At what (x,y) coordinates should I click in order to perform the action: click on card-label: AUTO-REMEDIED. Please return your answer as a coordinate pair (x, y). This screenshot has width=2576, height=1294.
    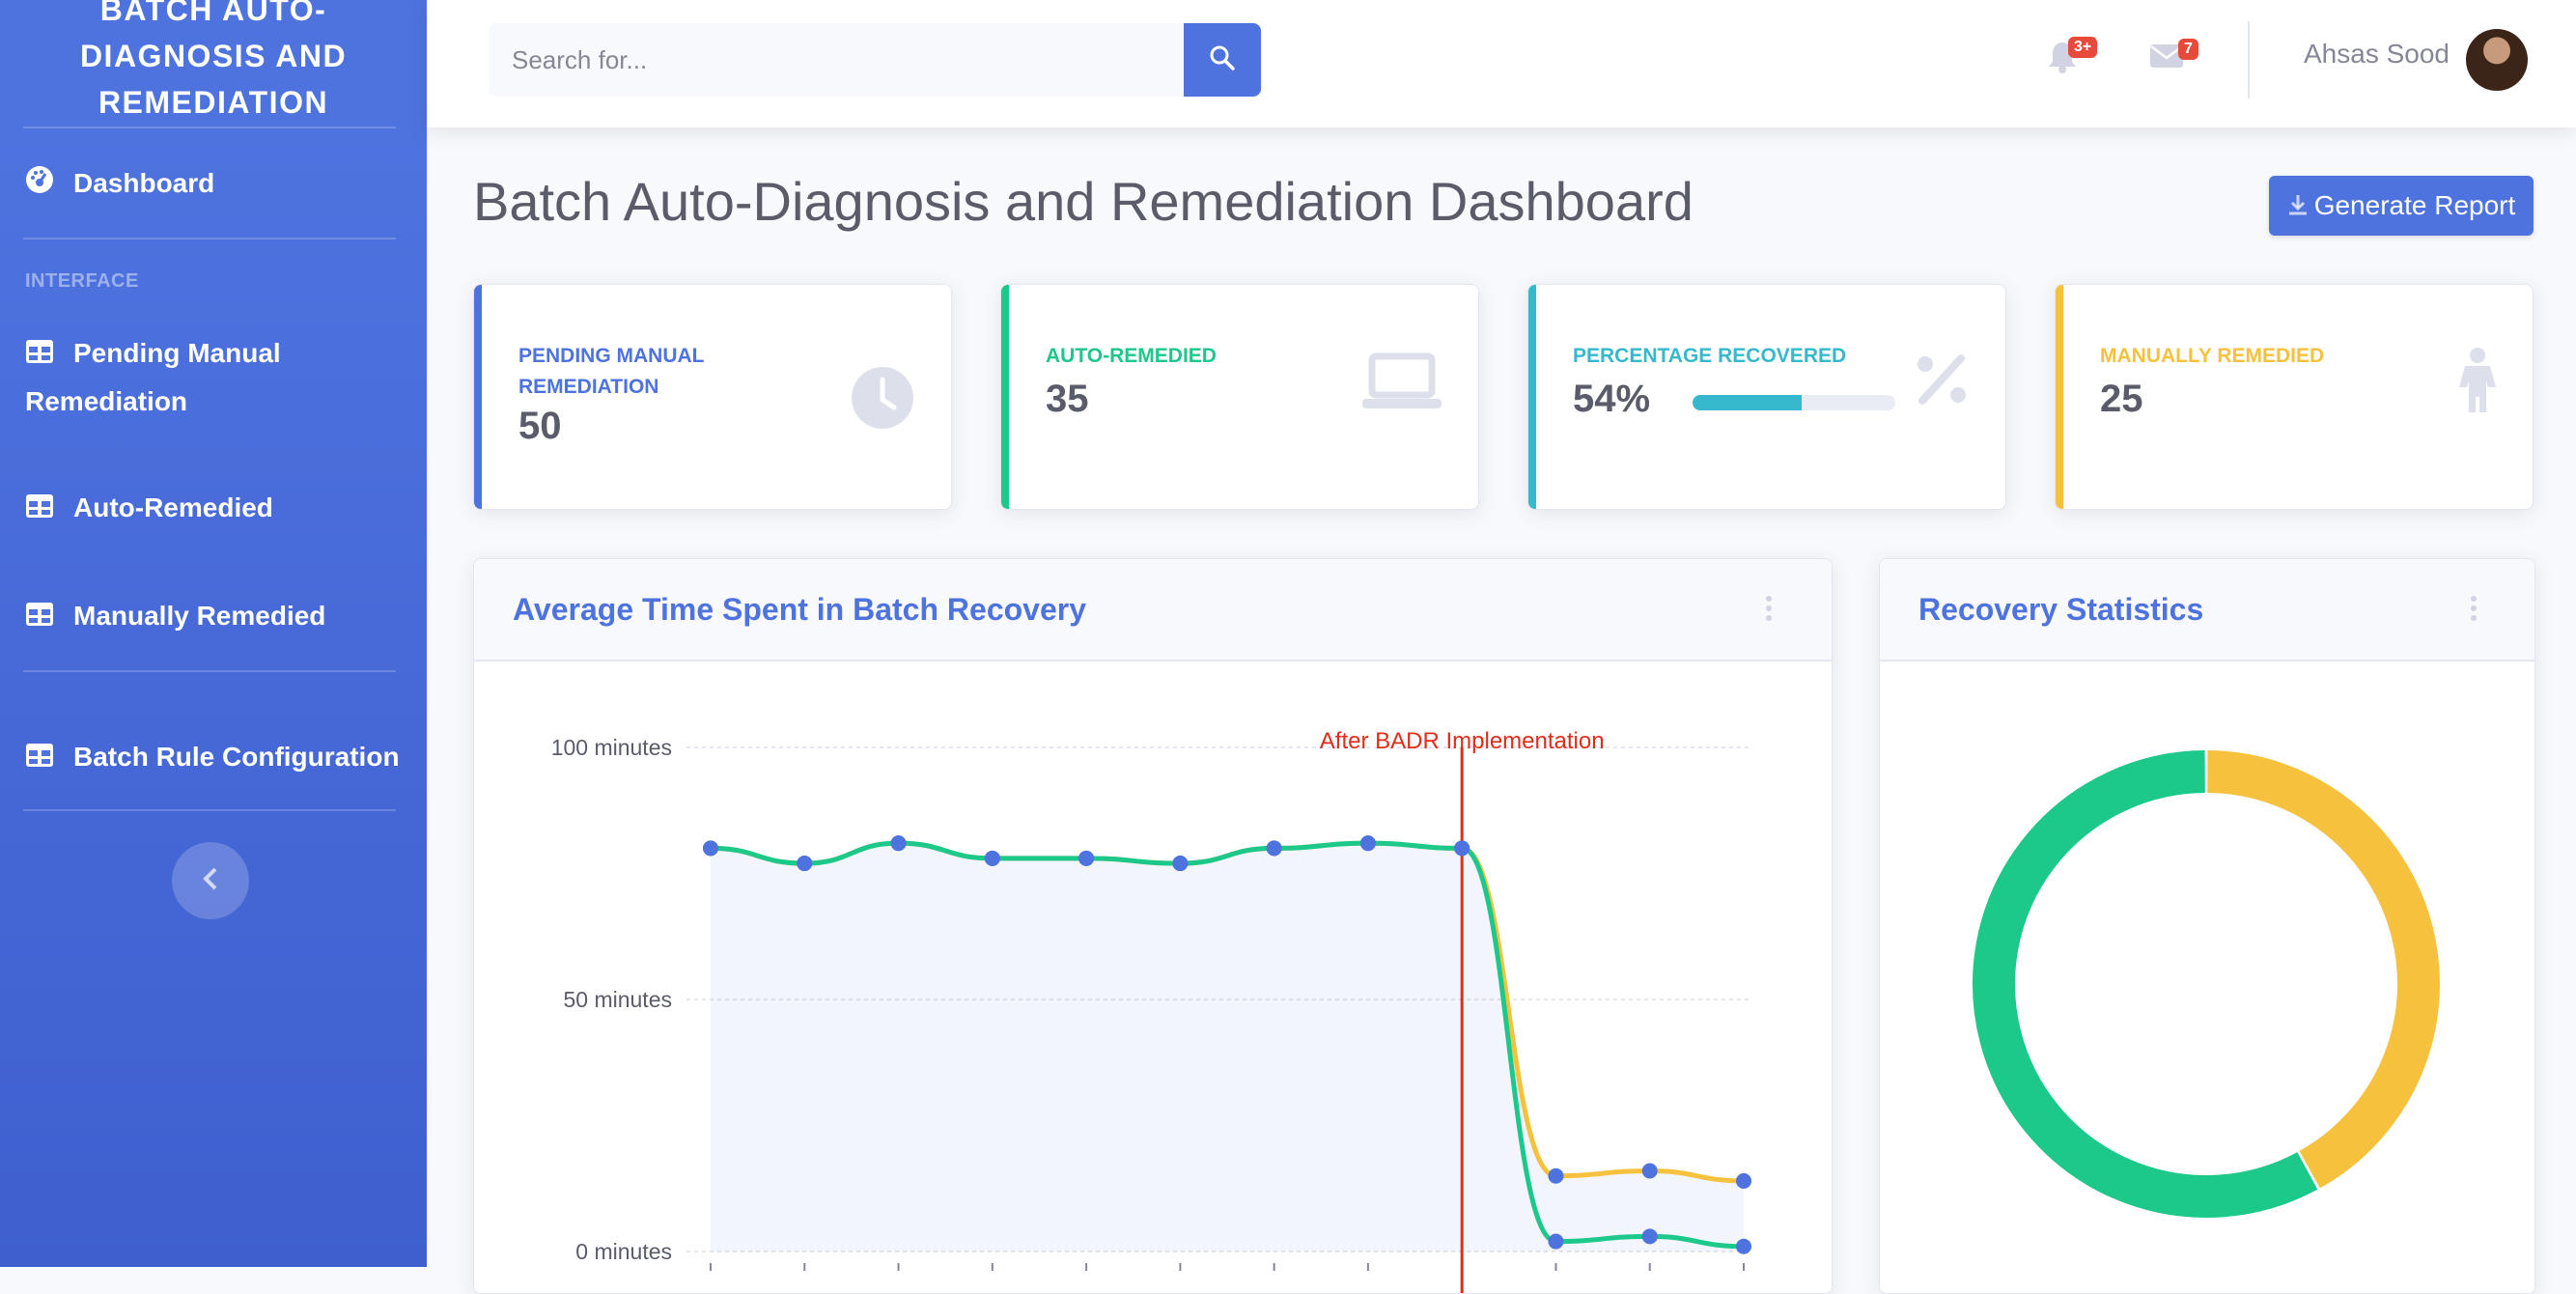
    Looking at the image, I should click on (1132, 356).